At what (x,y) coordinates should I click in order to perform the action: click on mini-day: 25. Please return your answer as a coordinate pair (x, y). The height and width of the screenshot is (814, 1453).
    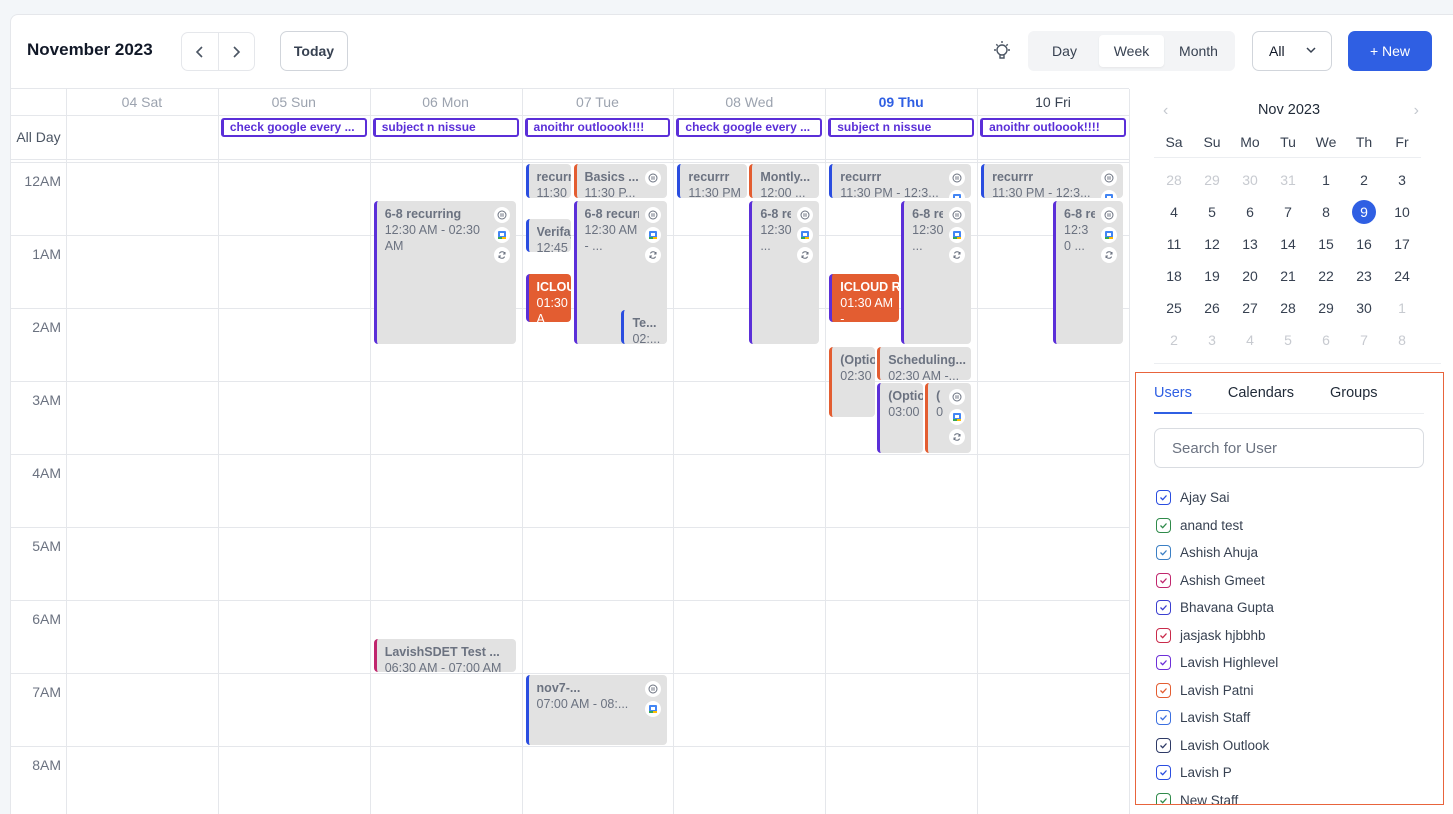
    Looking at the image, I should click on (1174, 308).